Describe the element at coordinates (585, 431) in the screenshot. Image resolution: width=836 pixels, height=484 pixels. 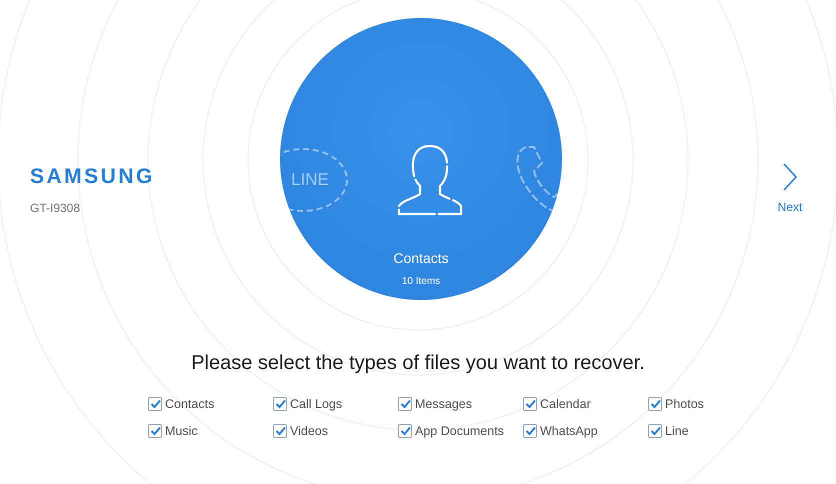
I see `file-type-checkbox: WhatsApp` at that location.